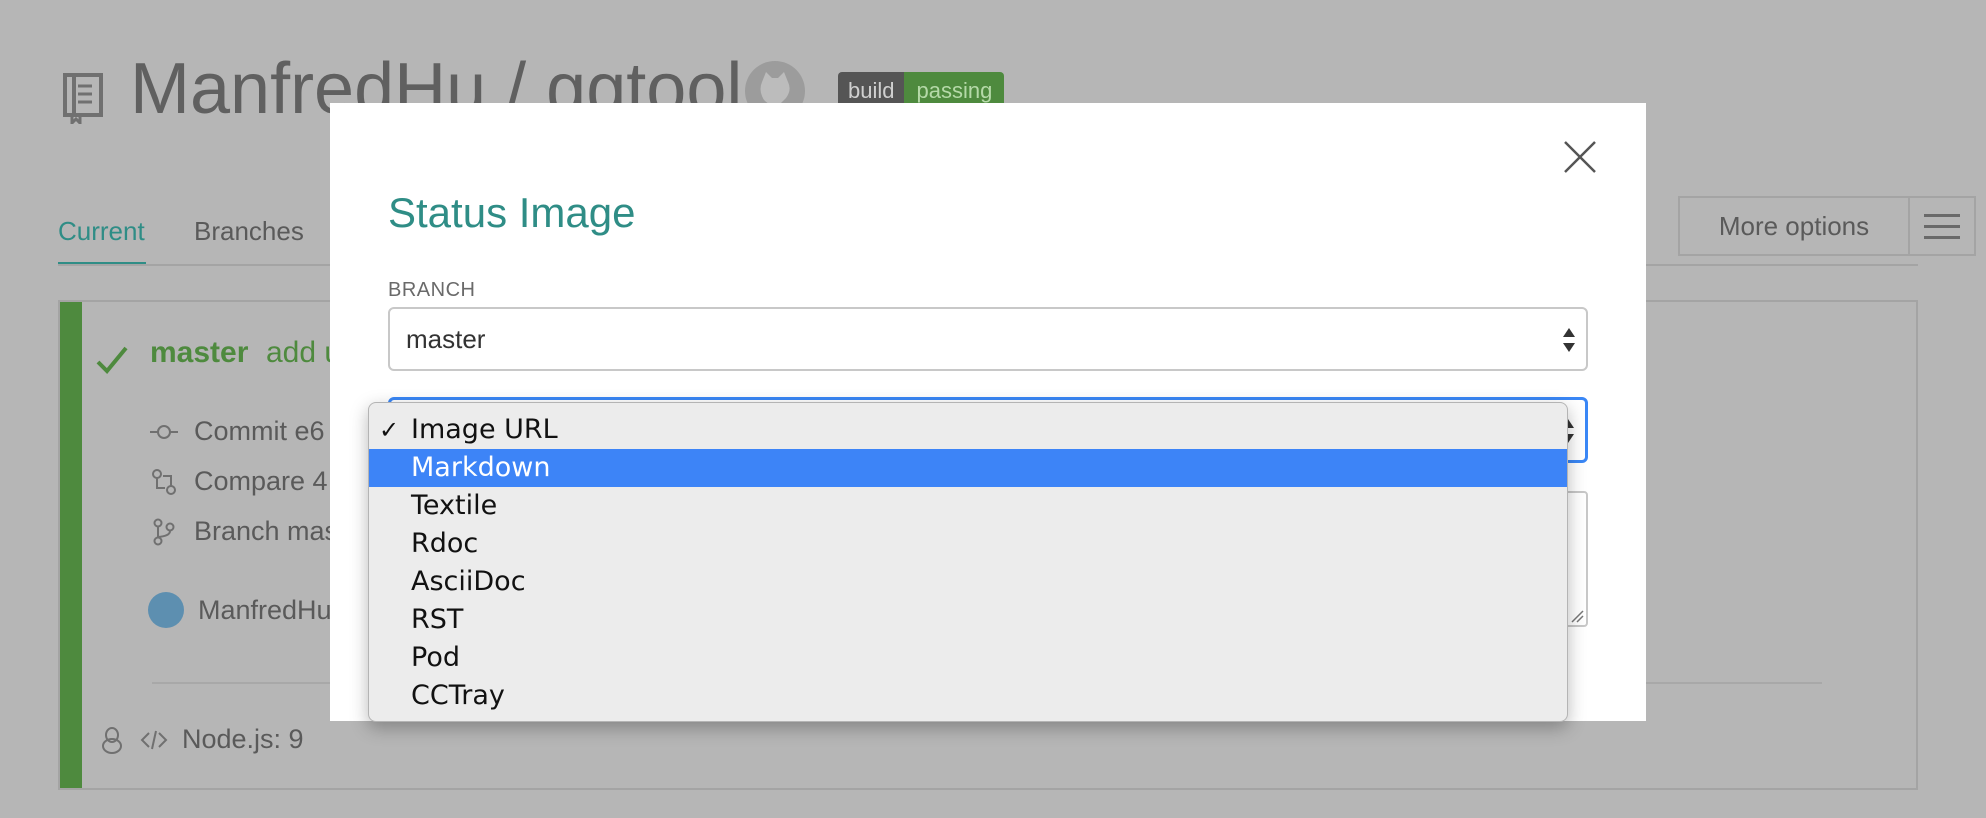 The image size is (1986, 818). I want to click on avatar, so click(166, 610).